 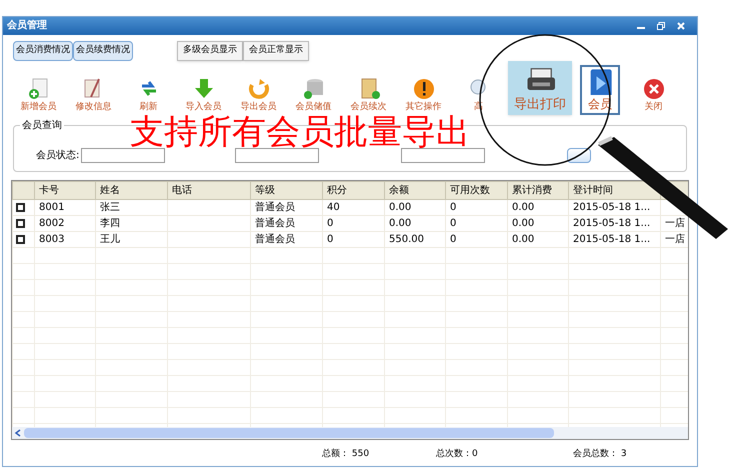 I want to click on circular-arrow-icon, so click(x=258, y=89).